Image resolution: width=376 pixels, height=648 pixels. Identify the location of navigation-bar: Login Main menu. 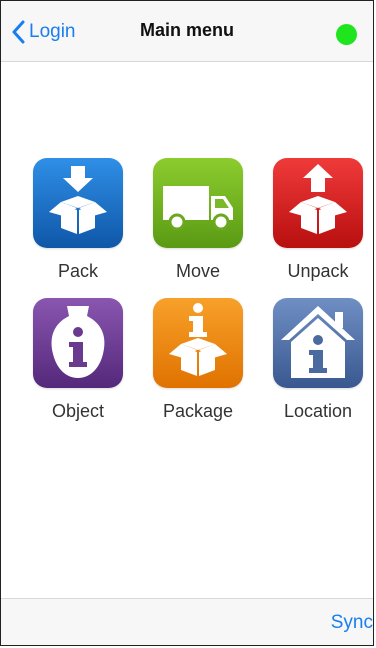
(187, 31).